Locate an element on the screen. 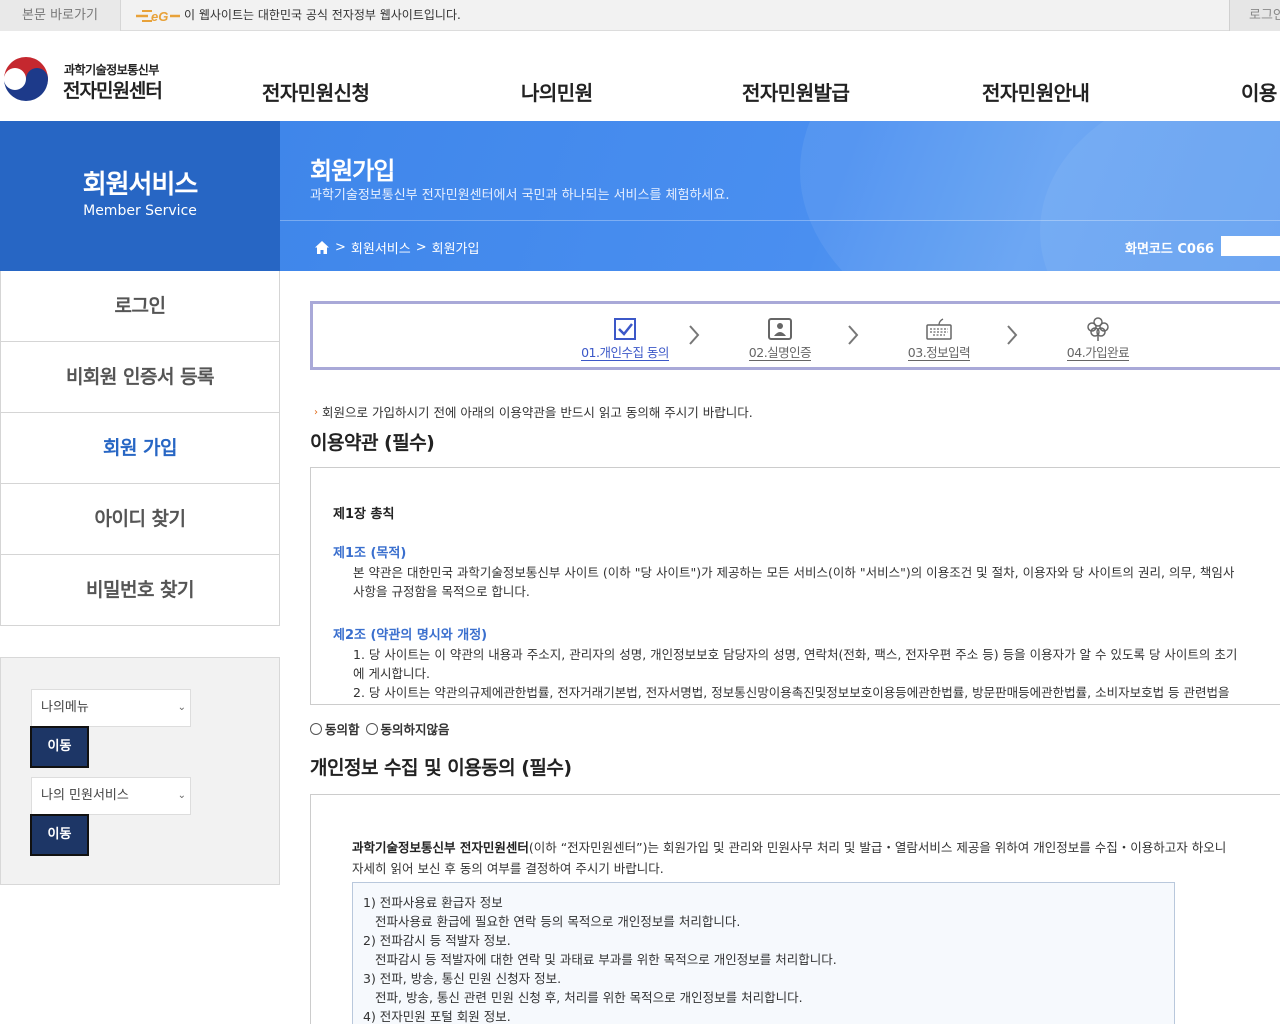 Image resolution: width=1280 pixels, height=1024 pixels. lnb-title: 회원서비스 is located at coordinates (140, 185).